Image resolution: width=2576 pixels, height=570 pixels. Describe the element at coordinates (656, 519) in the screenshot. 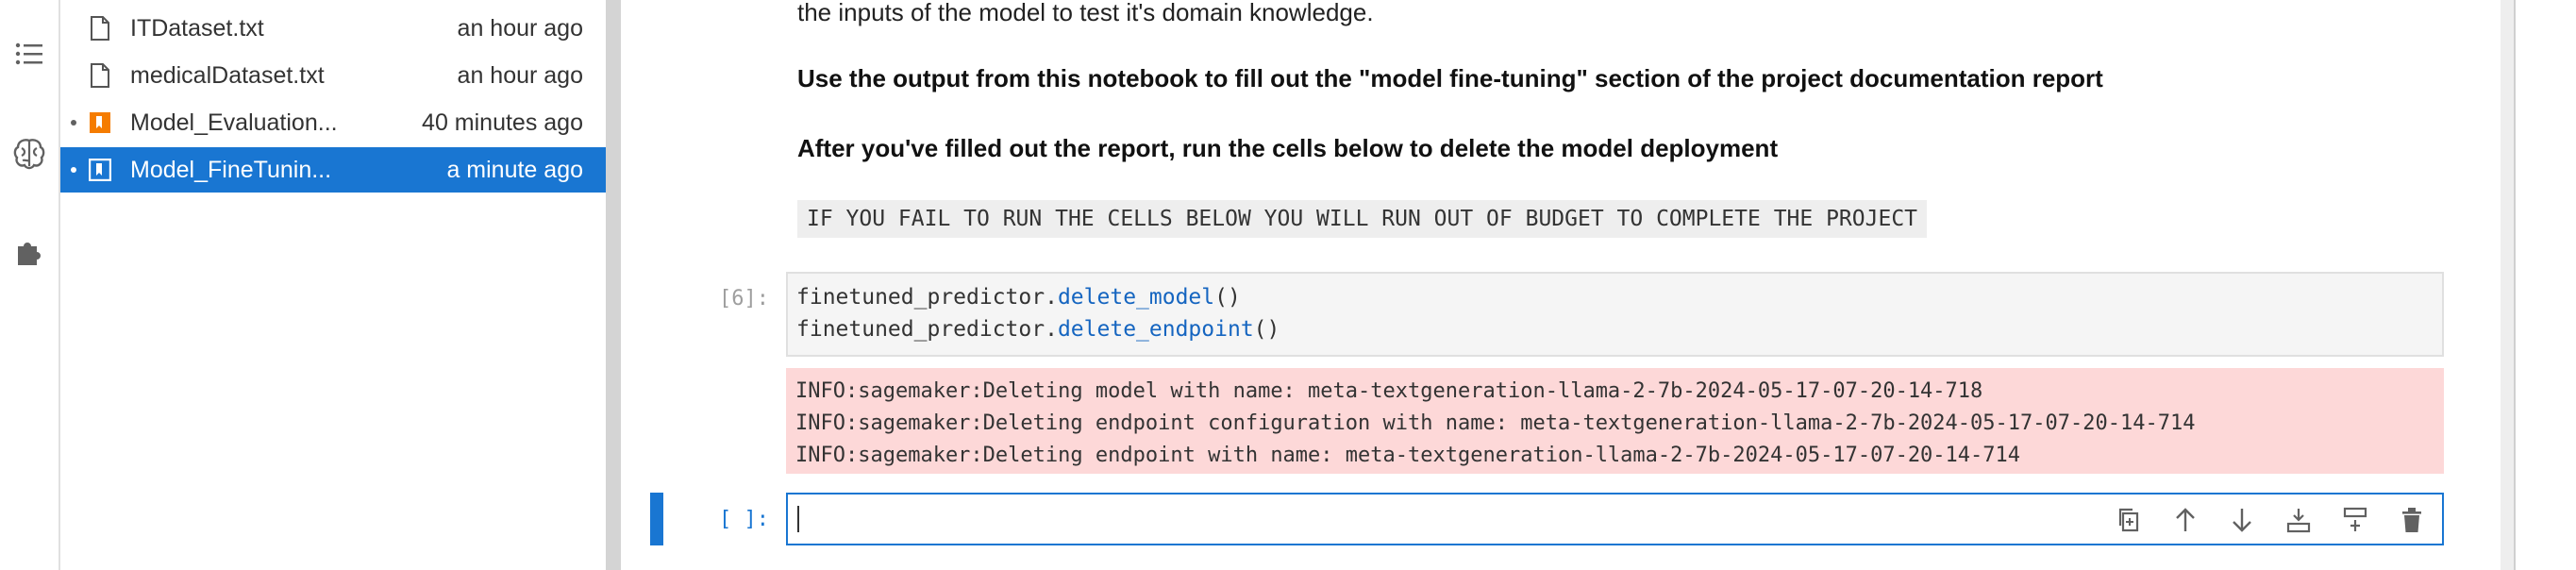

I see `cell-collapser` at that location.